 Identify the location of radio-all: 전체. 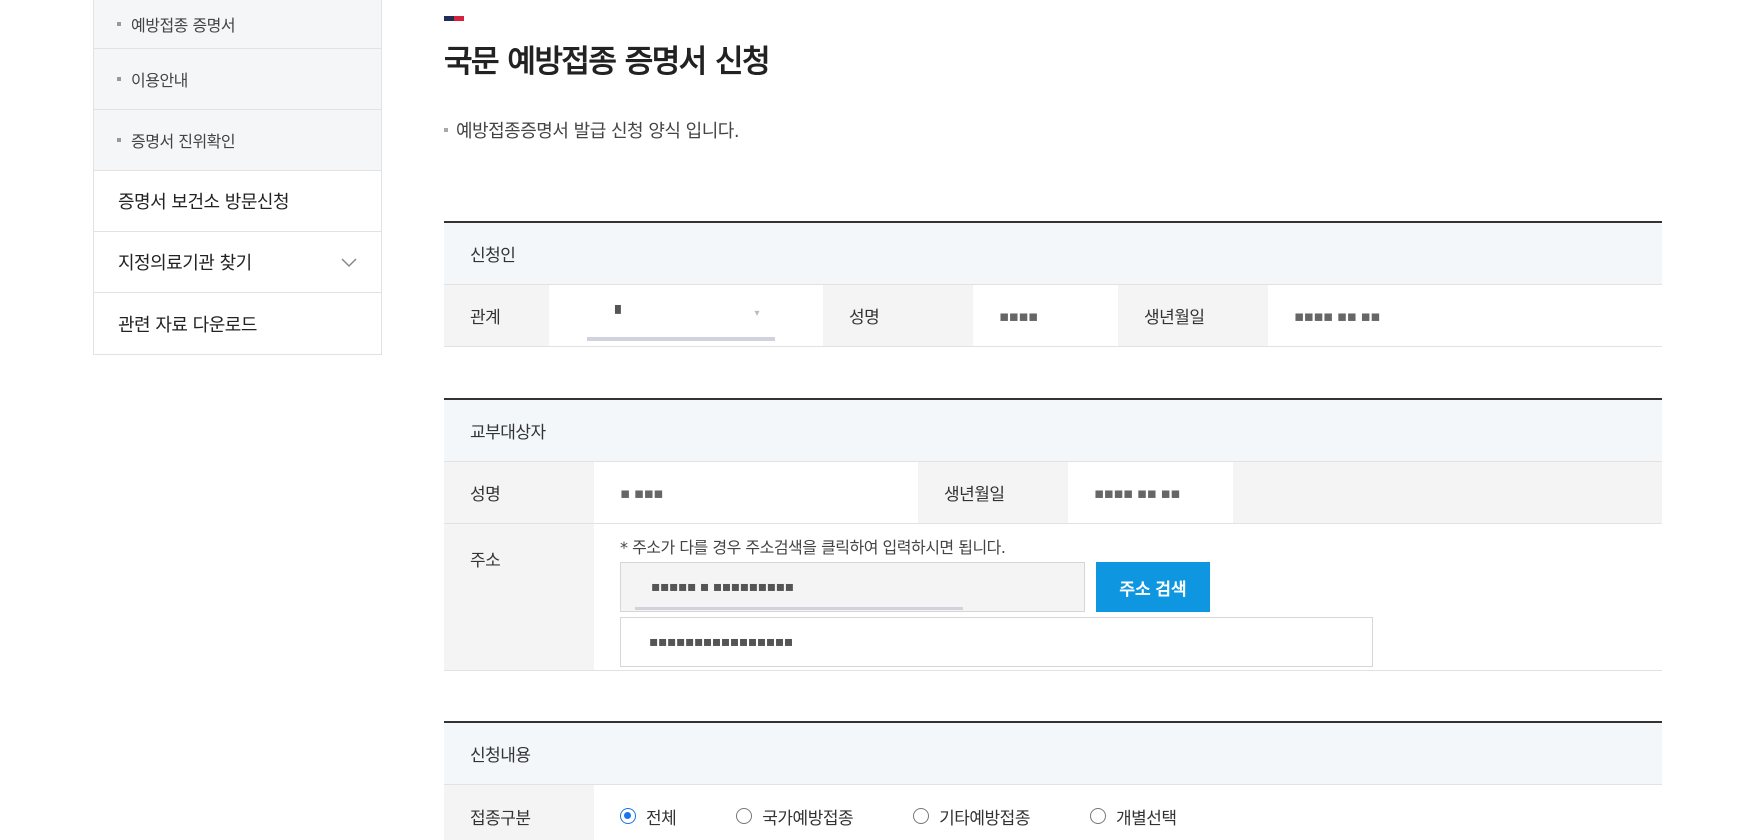
(648, 816).